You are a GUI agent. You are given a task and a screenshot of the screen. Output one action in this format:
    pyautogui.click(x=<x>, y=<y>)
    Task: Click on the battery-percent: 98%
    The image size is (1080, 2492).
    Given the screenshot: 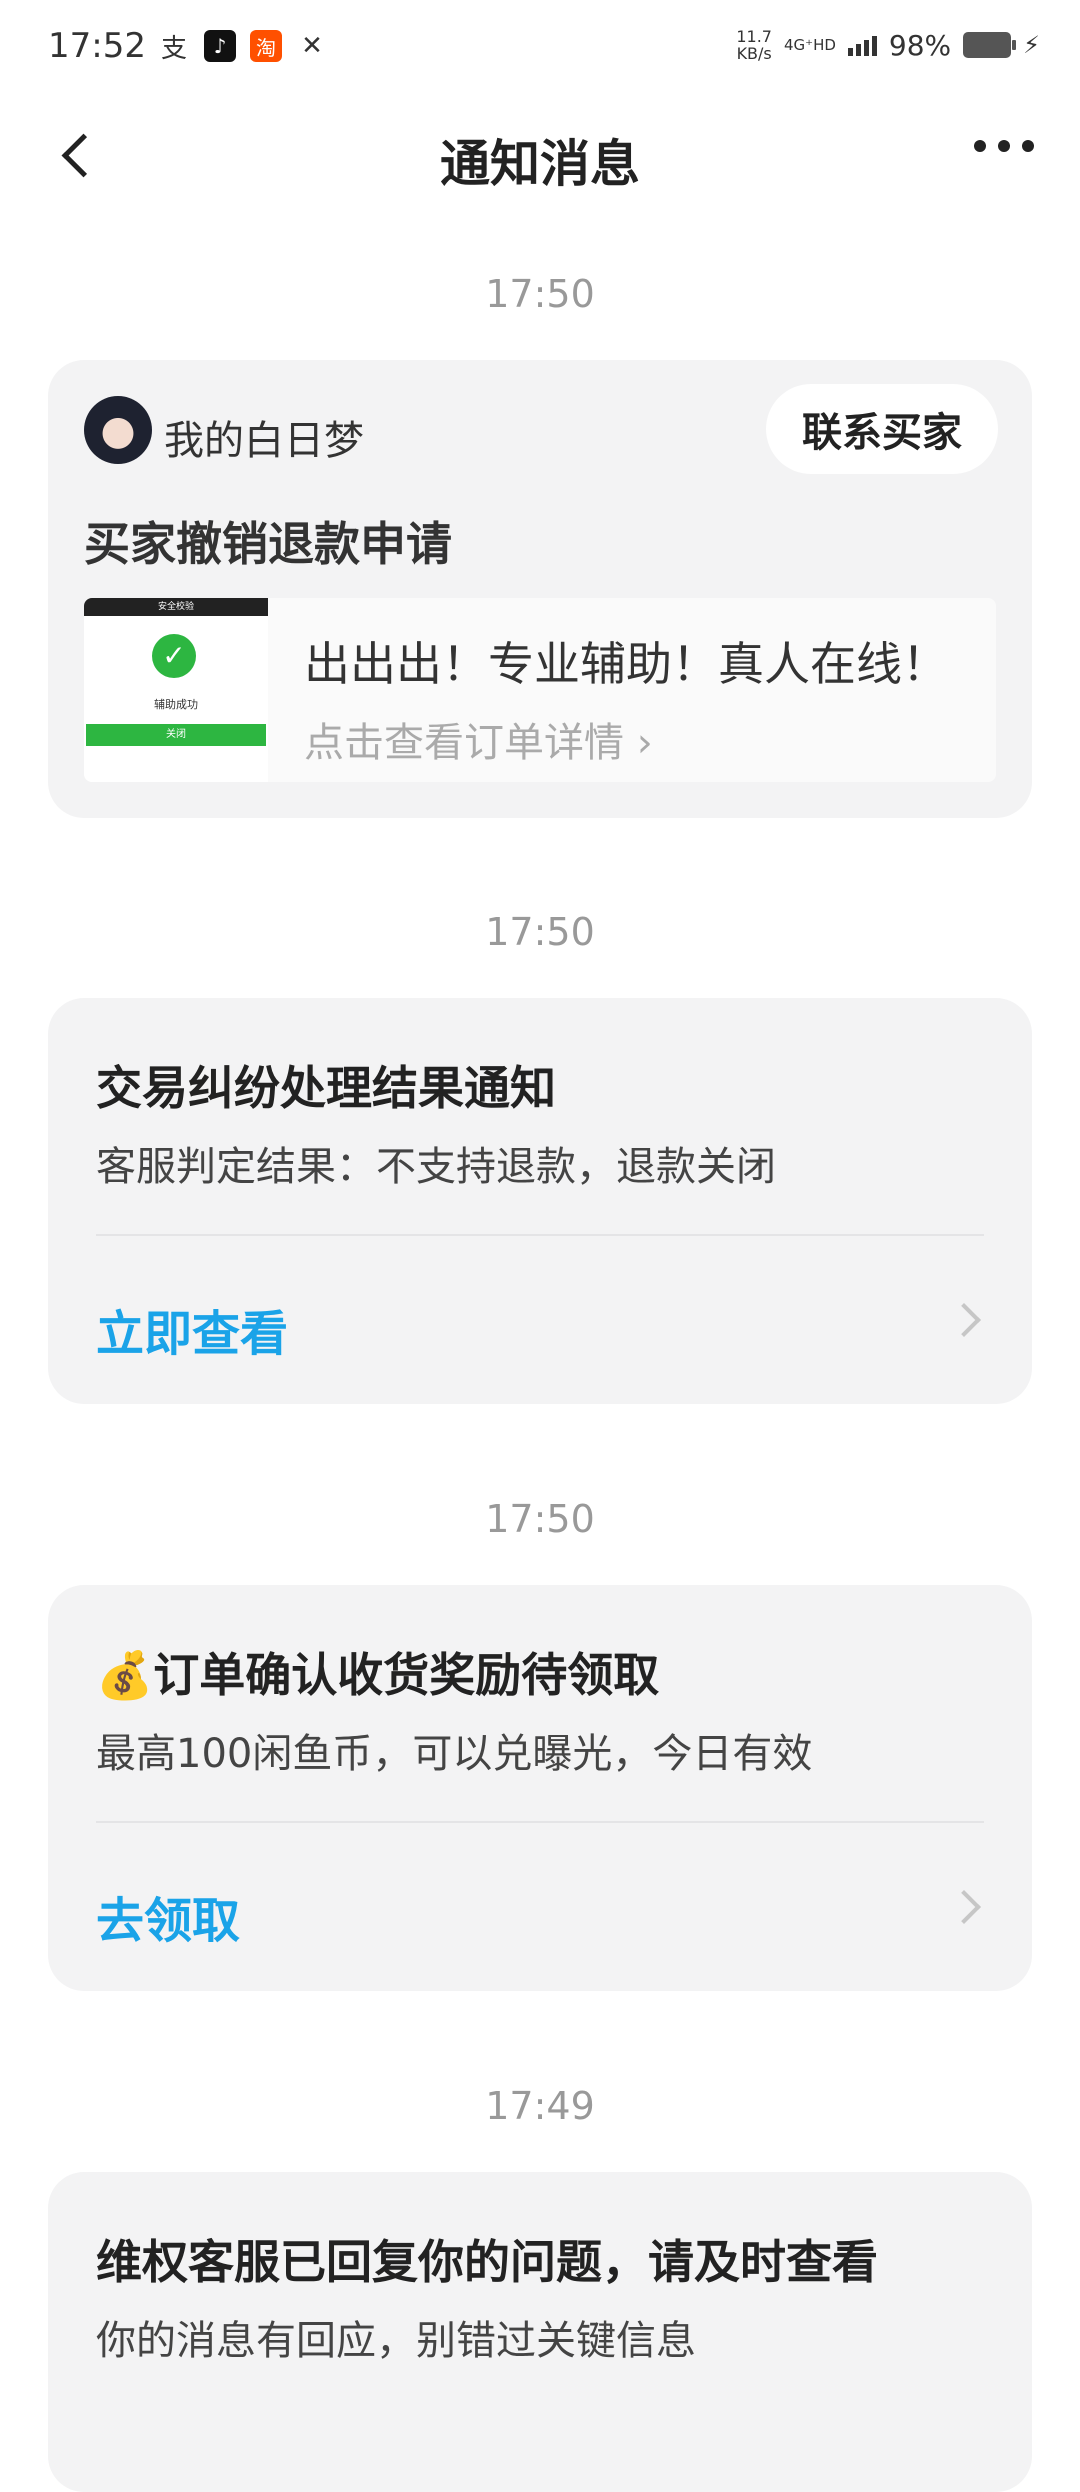 What is the action you would take?
    pyautogui.click(x=920, y=45)
    